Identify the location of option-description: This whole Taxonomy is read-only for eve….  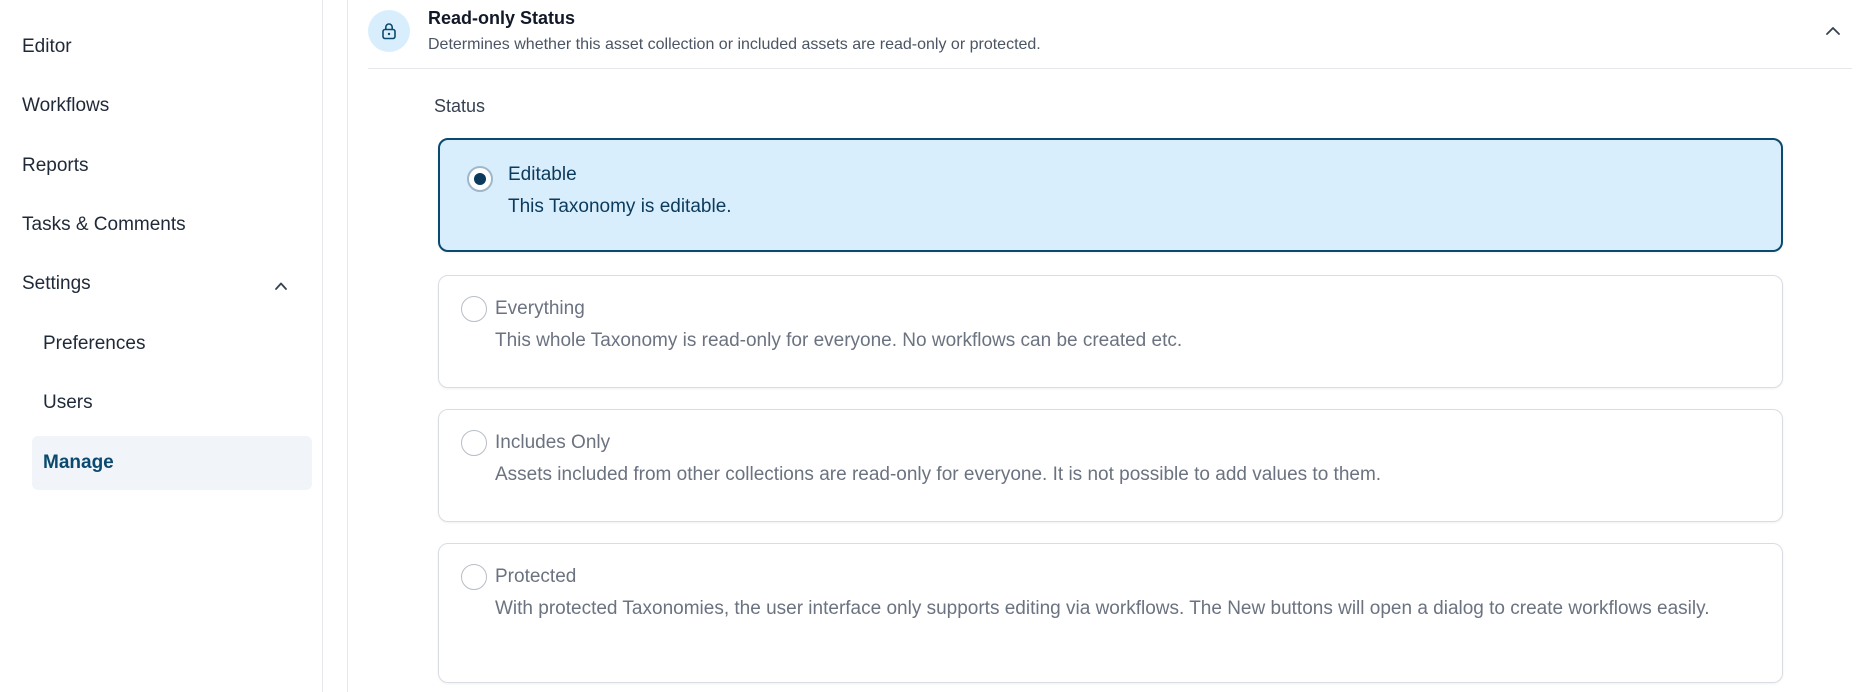
(839, 340).